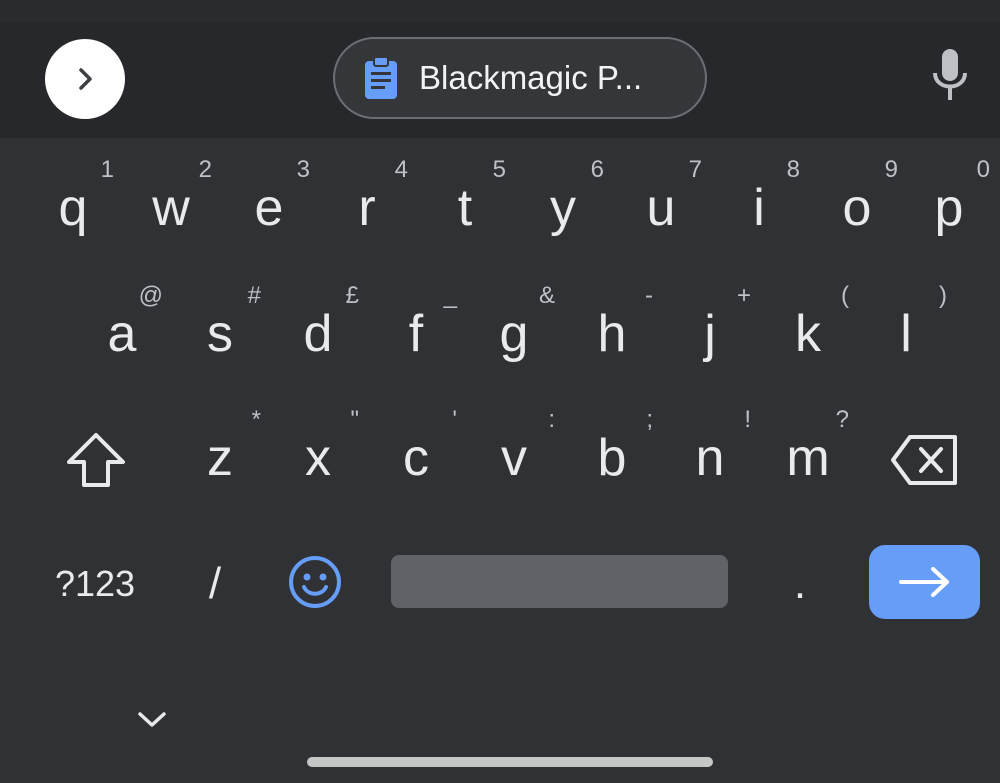 This screenshot has width=1000, height=783. I want to click on expand-toolbar-button, so click(85, 79).